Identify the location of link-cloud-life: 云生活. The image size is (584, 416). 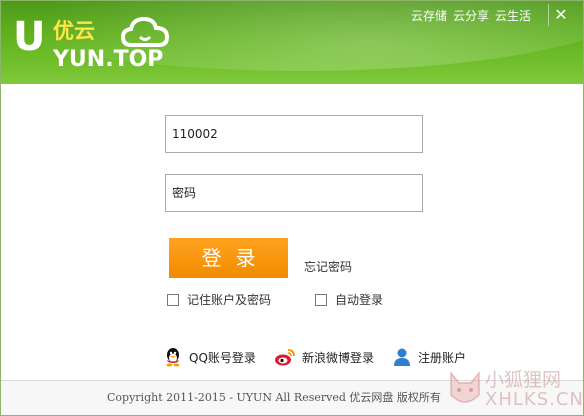
(513, 15).